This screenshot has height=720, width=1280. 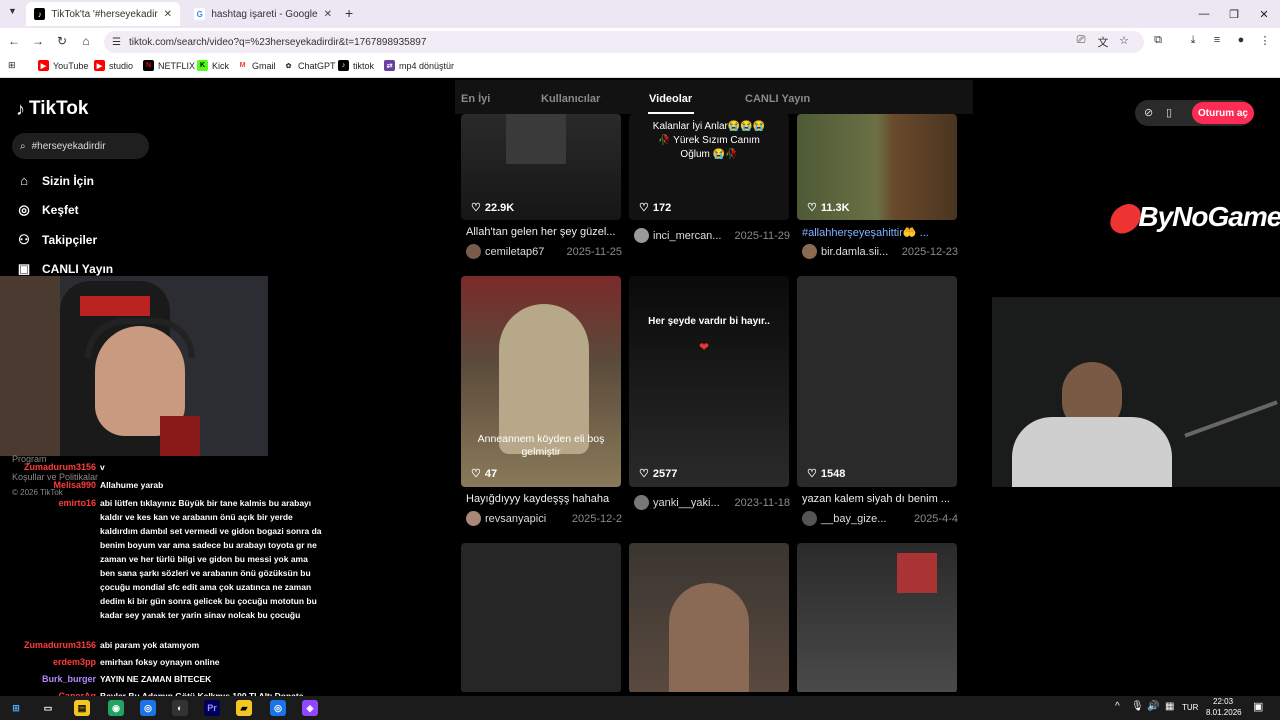 What do you see at coordinates (349, 13) in the screenshot?
I see `new-tab-icon: +` at bounding box center [349, 13].